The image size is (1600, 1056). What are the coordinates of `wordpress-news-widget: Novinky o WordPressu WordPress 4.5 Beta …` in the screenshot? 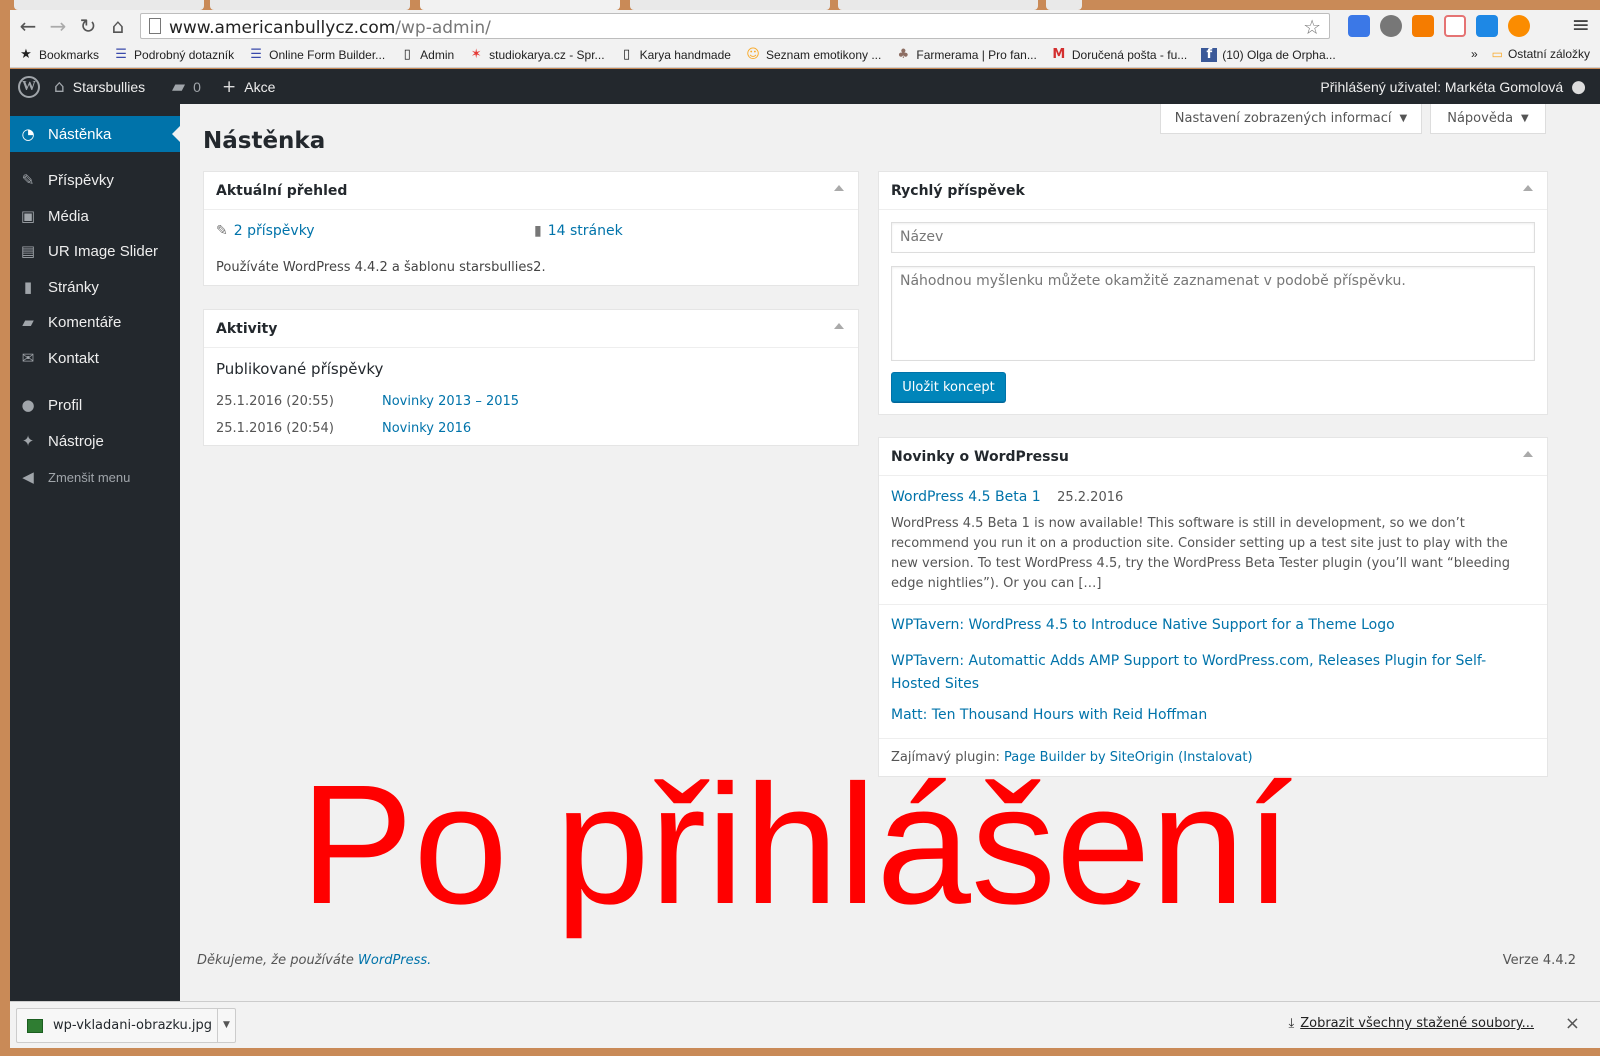 It's located at (1213, 607).